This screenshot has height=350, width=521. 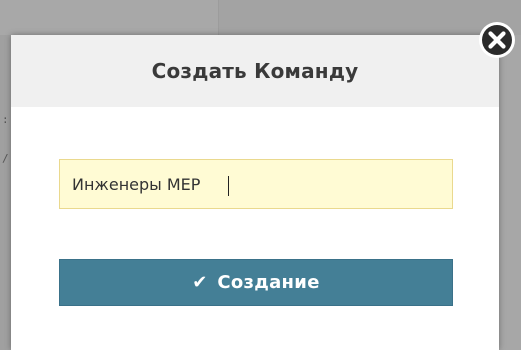 I want to click on dialog-title: Создать Команду, so click(x=255, y=71).